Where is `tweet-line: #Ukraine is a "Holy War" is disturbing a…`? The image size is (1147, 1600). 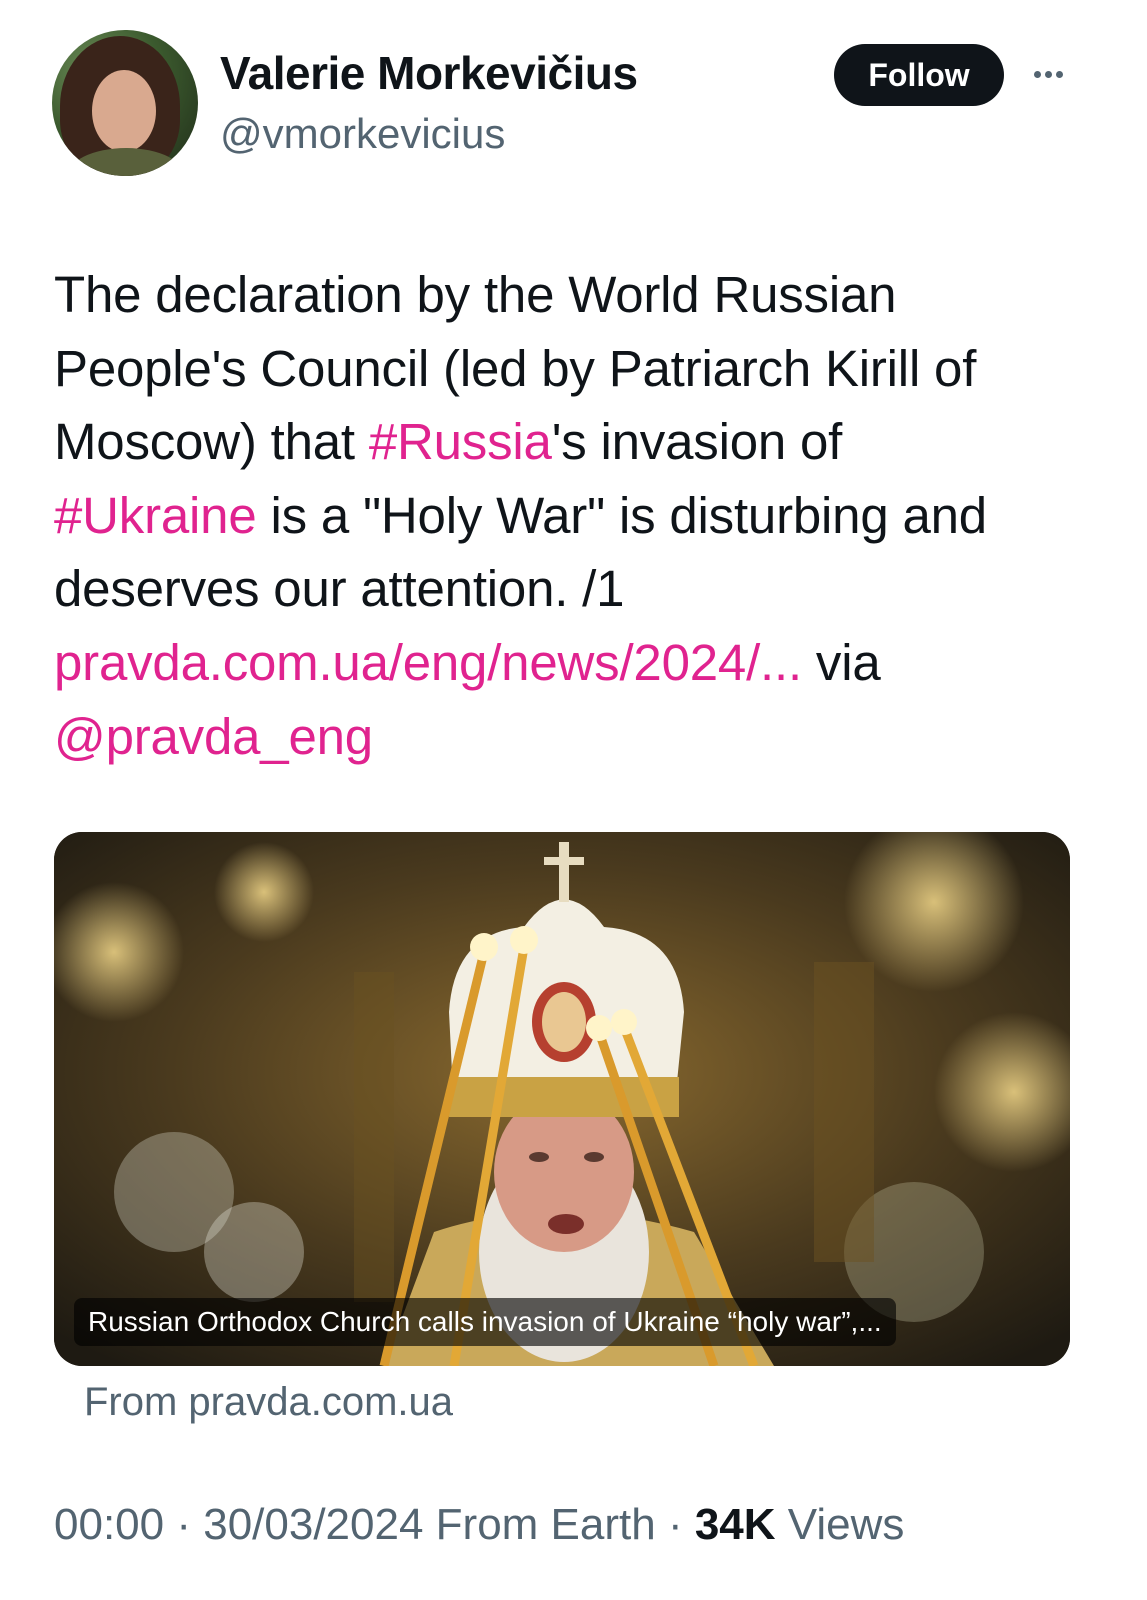 tweet-line: #Ukraine is a "Holy War" is disturbing a… is located at coordinates (574, 516).